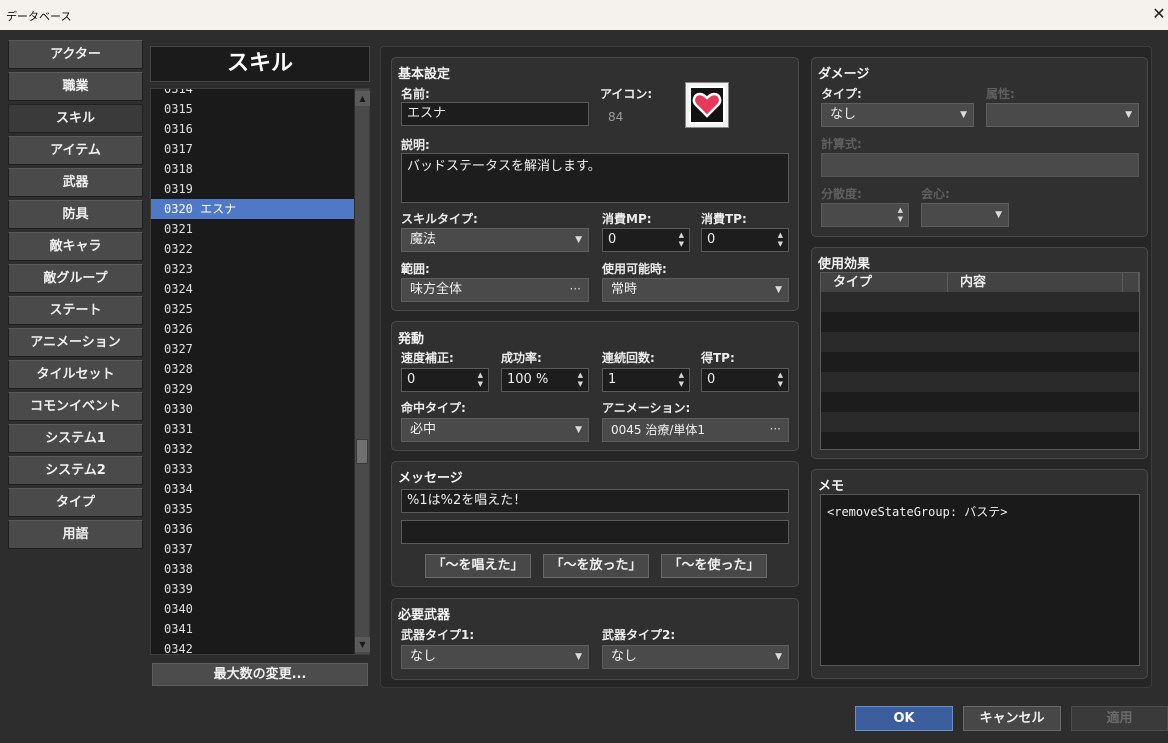 This screenshot has height=743, width=1168. What do you see at coordinates (362, 98) in the screenshot?
I see `scroll-up-icon: ▲` at bounding box center [362, 98].